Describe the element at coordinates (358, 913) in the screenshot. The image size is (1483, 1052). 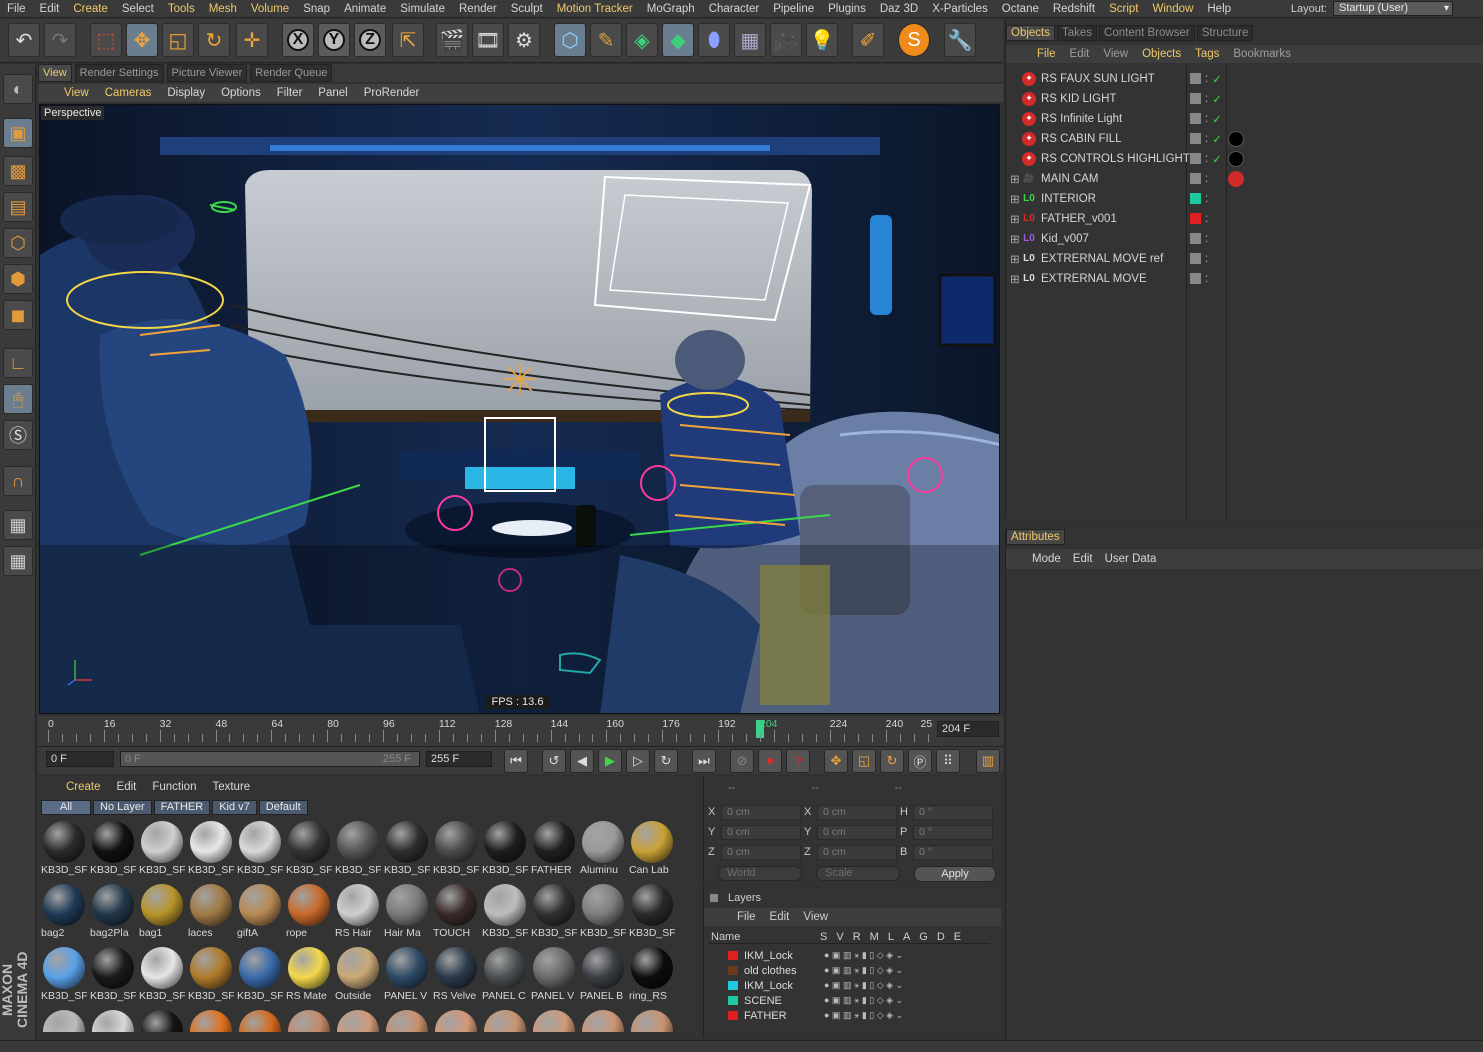
I see `material-swatch: RS Hair` at that location.